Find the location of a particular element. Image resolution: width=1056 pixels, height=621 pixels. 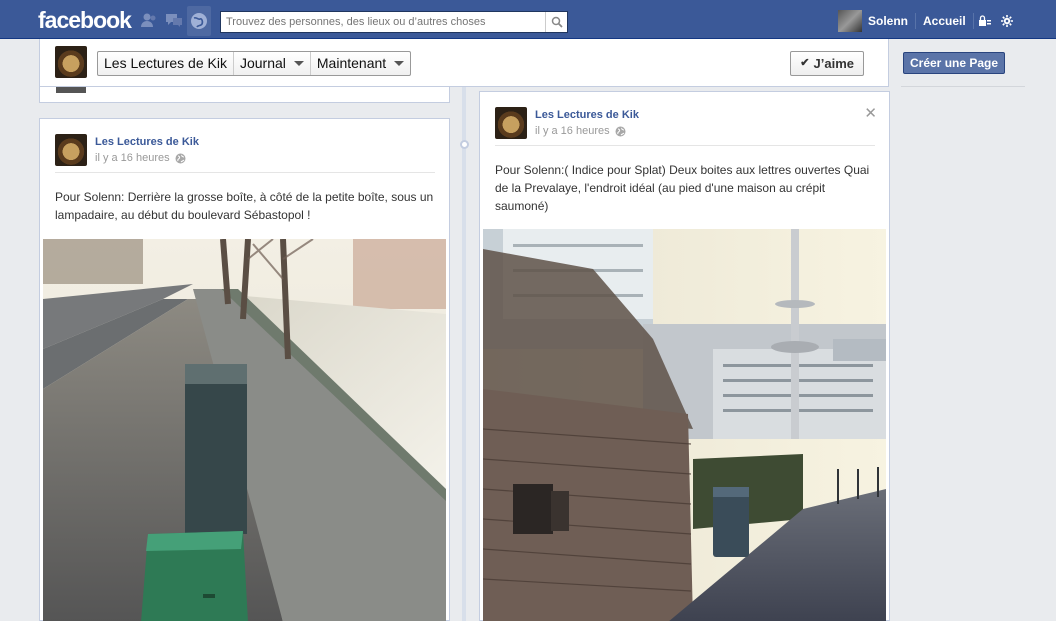

breadcrumb: Les Lectures de Kik Journal Maintenant is located at coordinates (254, 63).